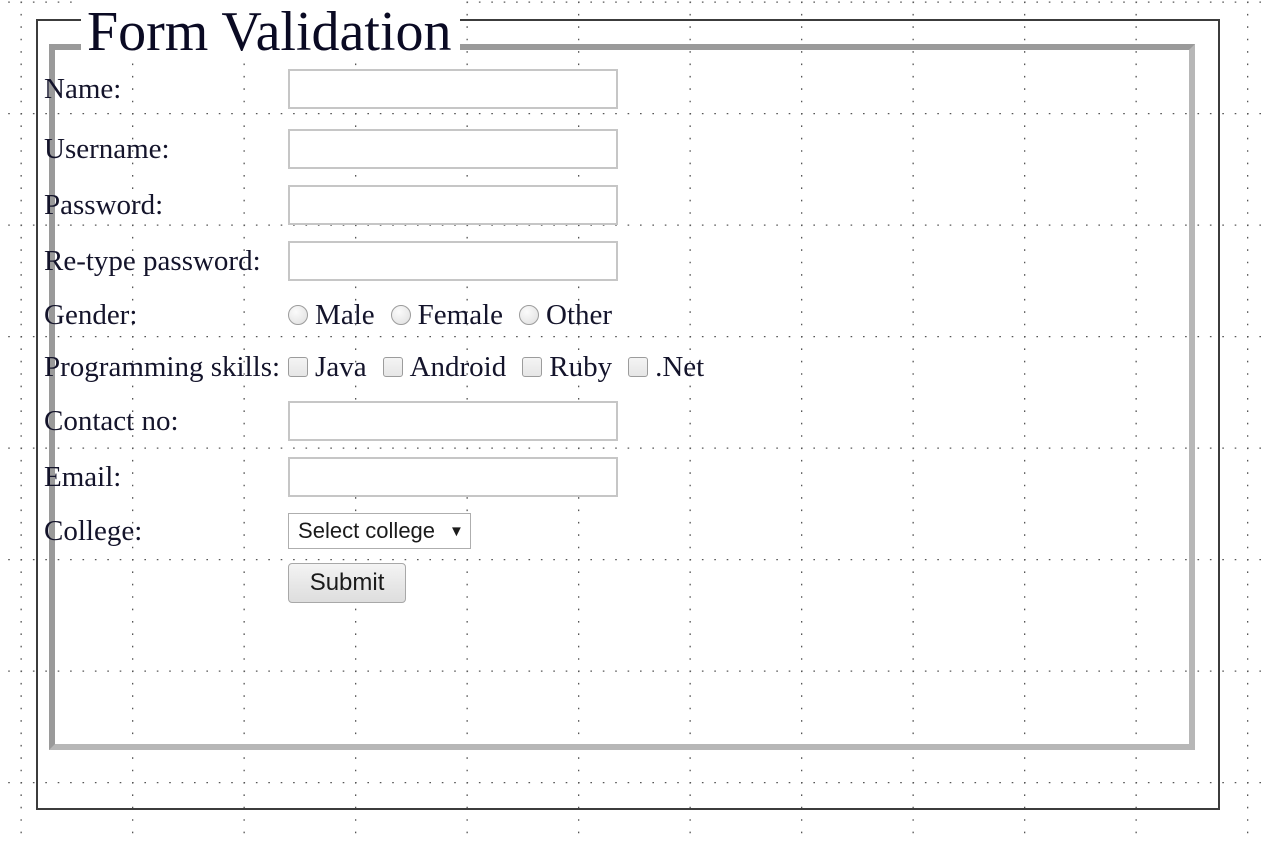 Image resolution: width=1271 pixels, height=841 pixels. I want to click on field-cell-username, so click(496, 149).